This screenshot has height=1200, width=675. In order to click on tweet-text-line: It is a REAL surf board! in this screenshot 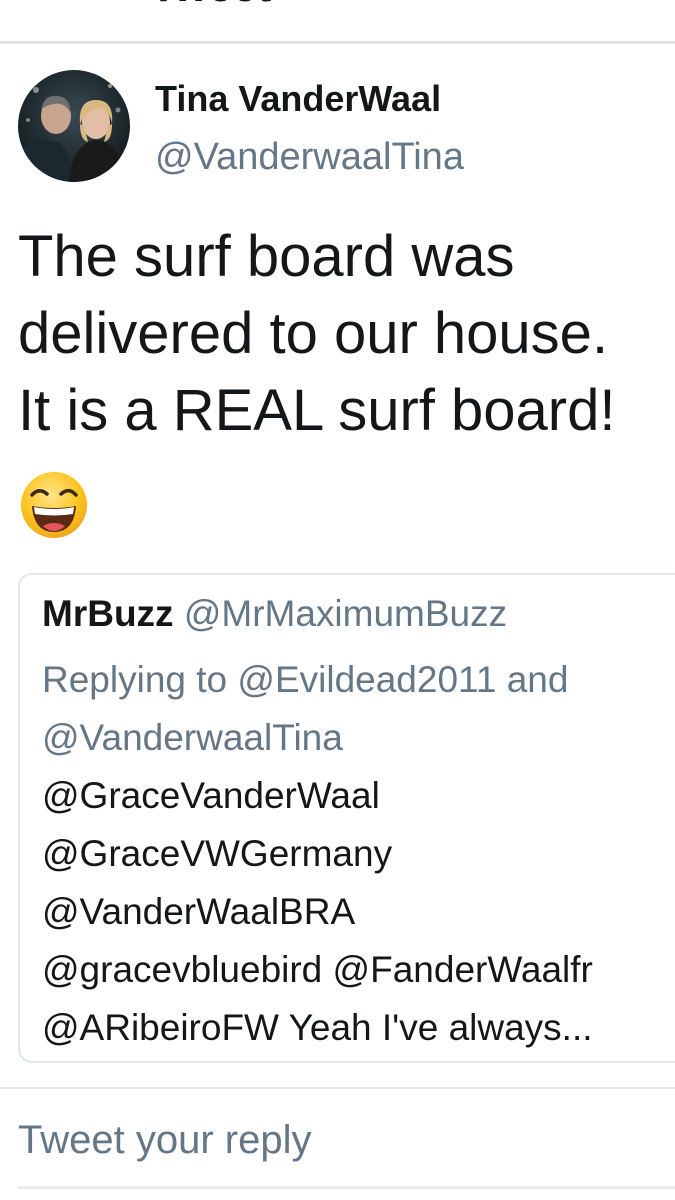, I will do `click(317, 410)`.